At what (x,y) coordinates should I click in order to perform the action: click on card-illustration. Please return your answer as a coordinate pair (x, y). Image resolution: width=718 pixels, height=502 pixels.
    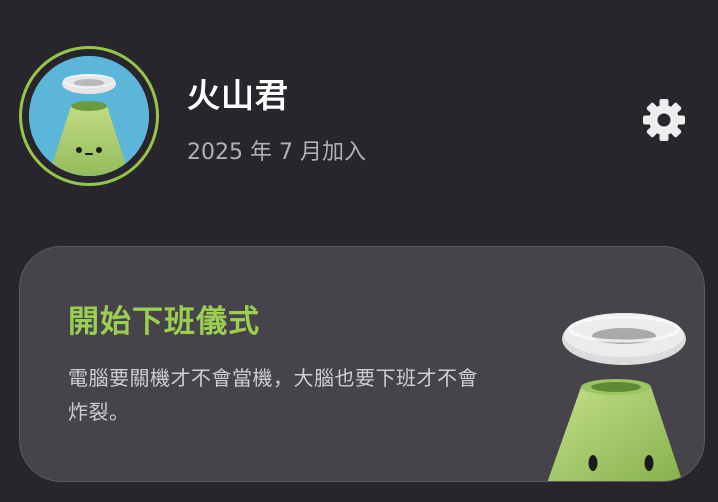
    Looking at the image, I should click on (615, 393).